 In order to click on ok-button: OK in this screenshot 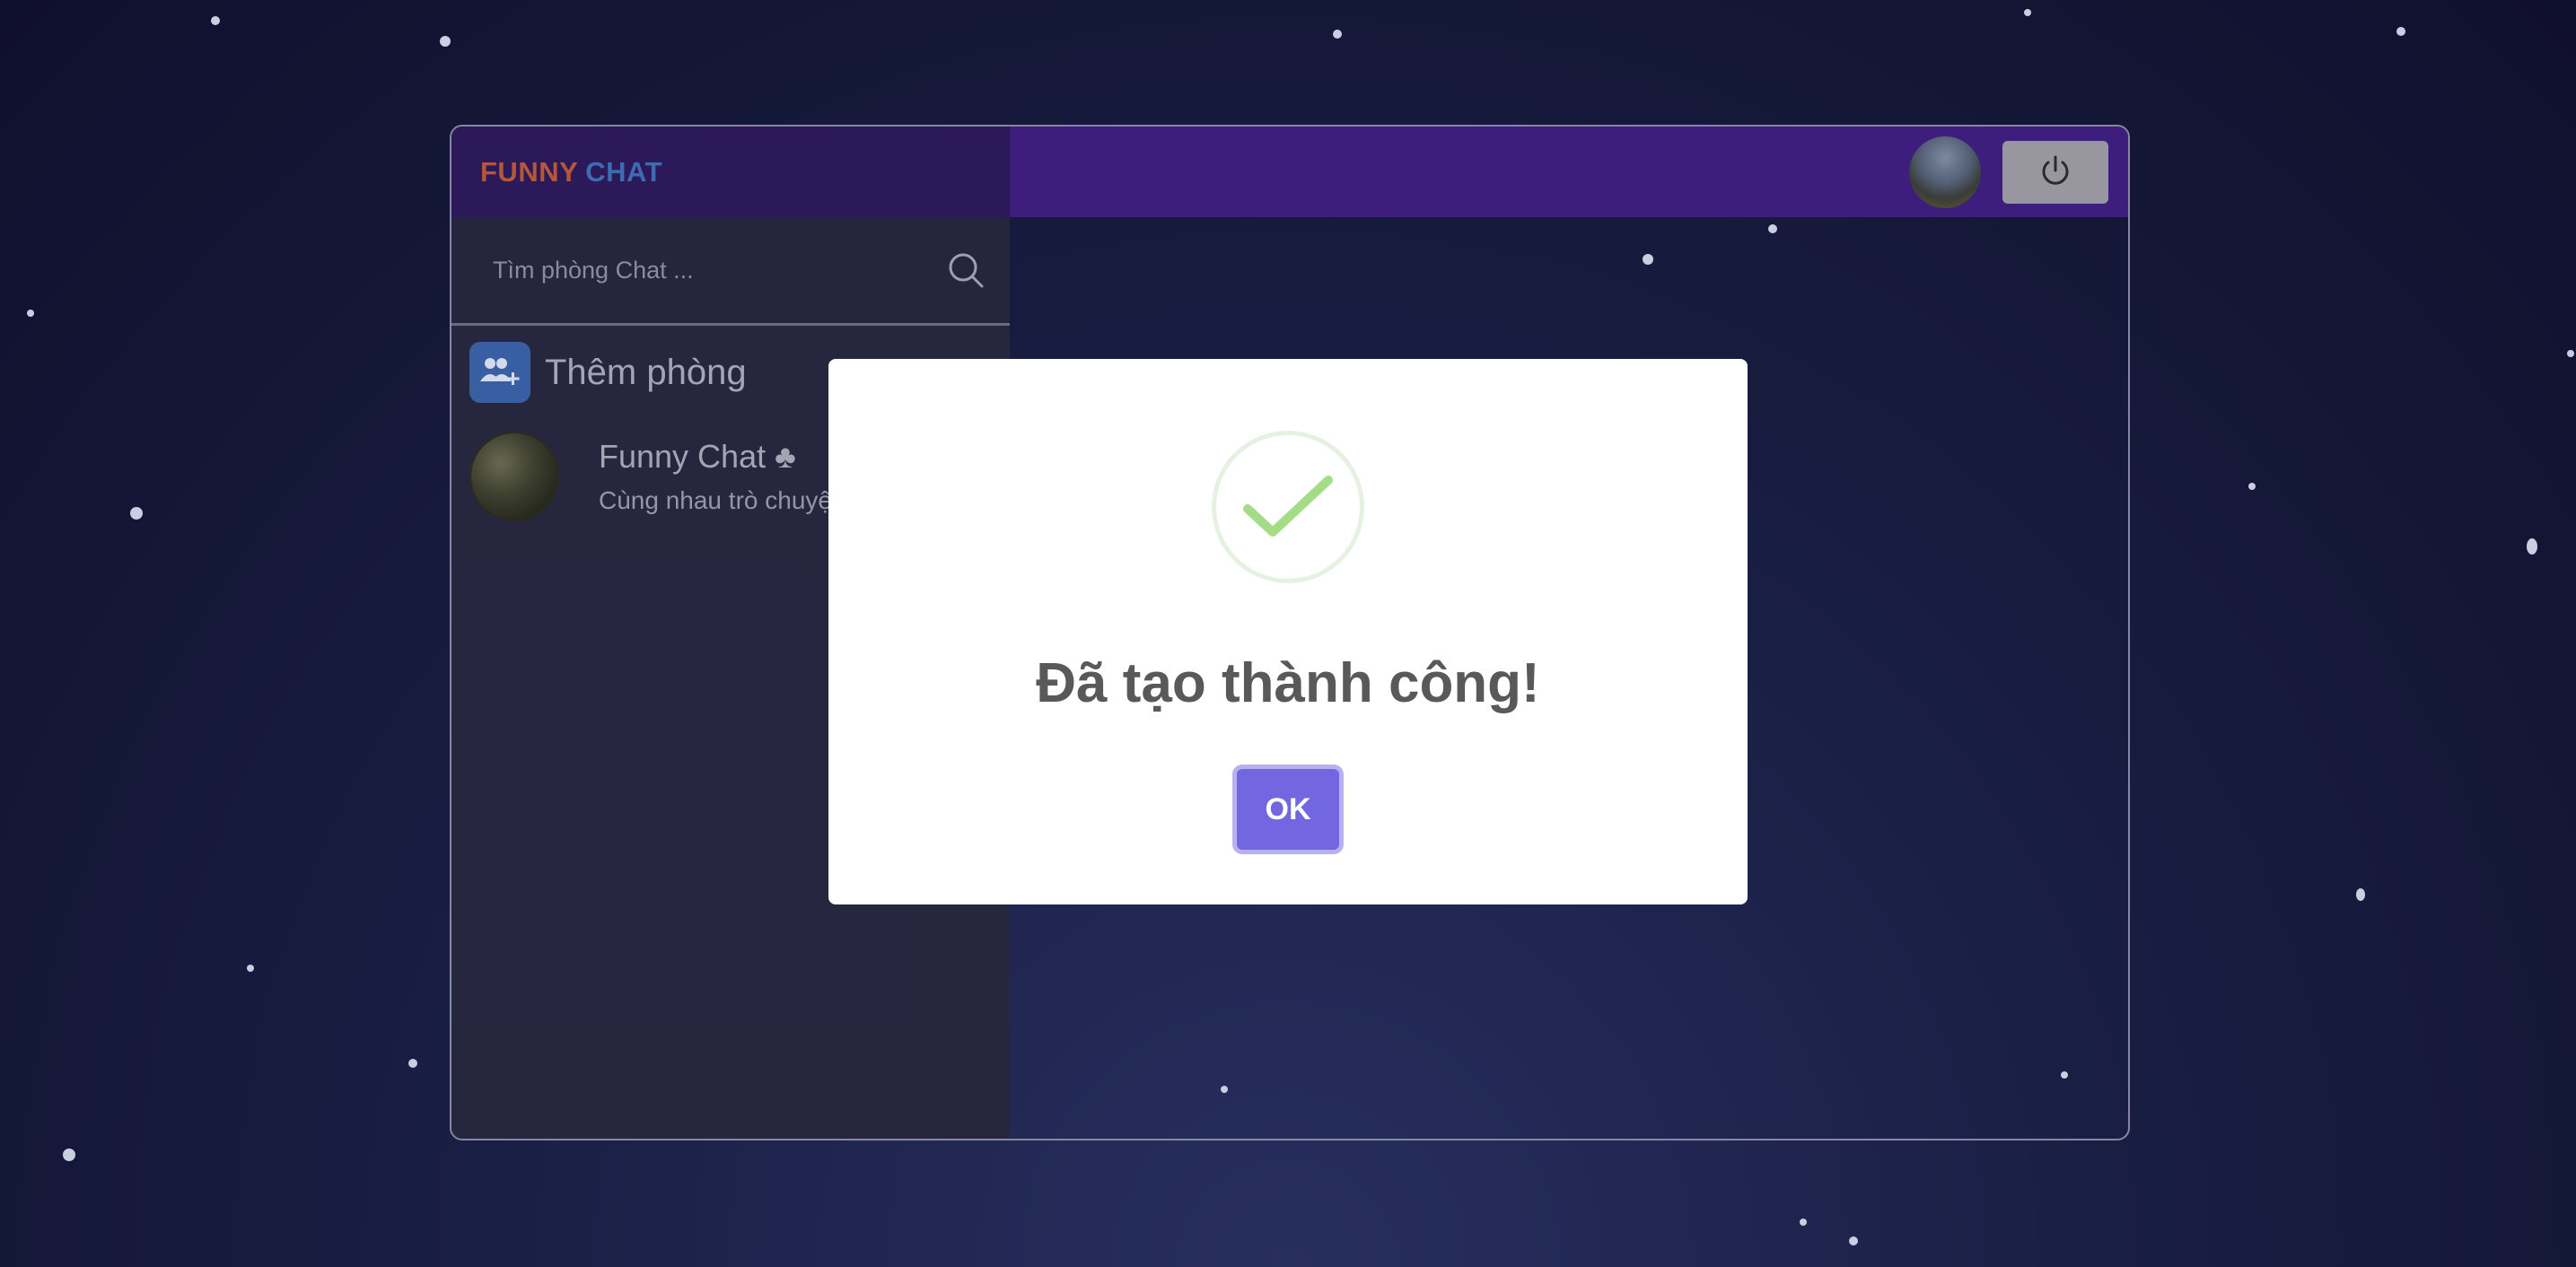, I will do `click(1288, 810)`.